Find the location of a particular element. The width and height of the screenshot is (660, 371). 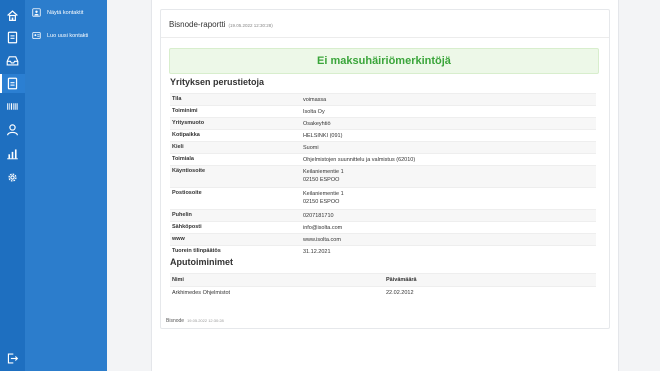

subnav-item-label: Luo uusi kontakti is located at coordinates (68, 35).